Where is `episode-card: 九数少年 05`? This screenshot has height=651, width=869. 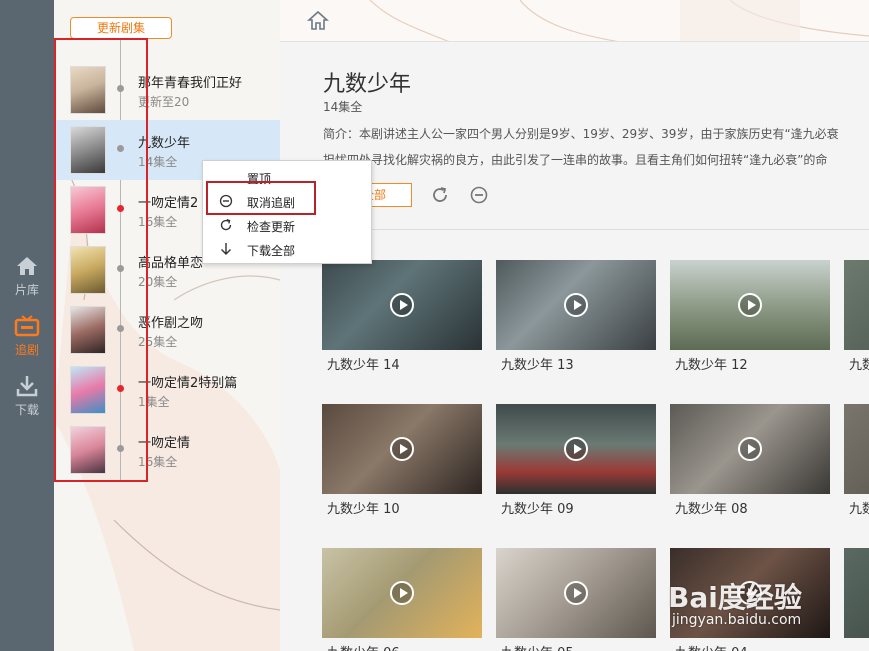 episode-card: 九数少年 05 is located at coordinates (576, 599).